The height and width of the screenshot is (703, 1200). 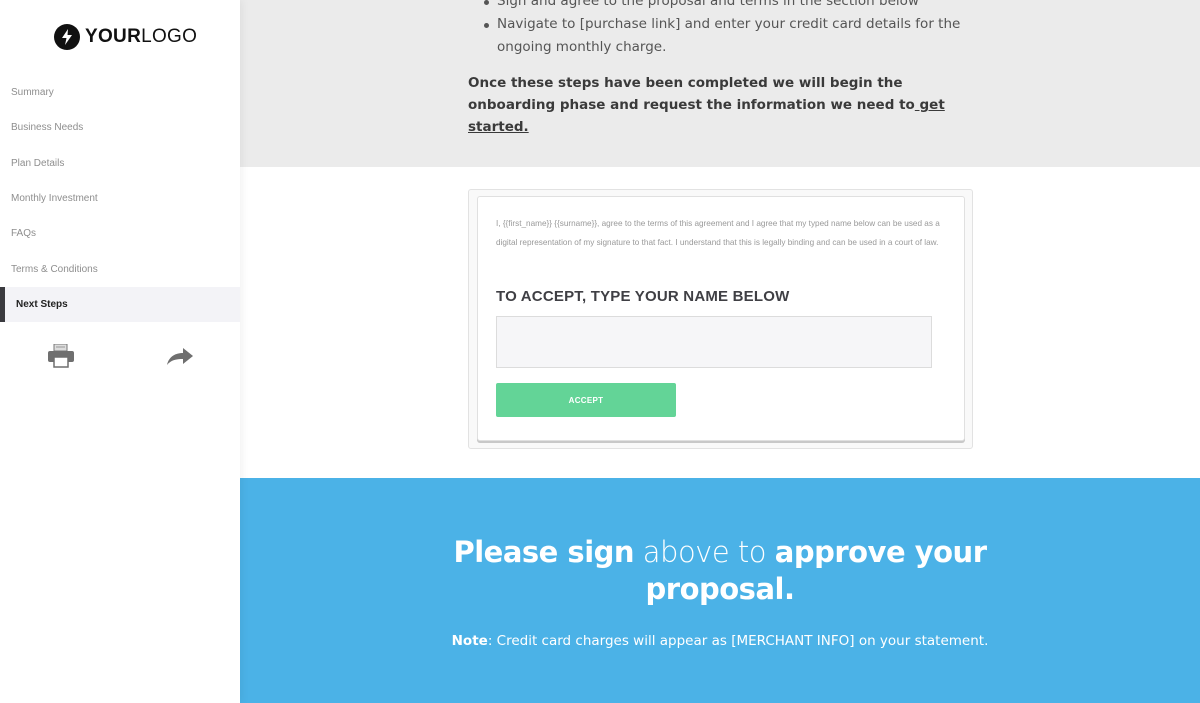 What do you see at coordinates (120, 304) in the screenshot?
I see `nav-item-next-steps: Next Steps` at bounding box center [120, 304].